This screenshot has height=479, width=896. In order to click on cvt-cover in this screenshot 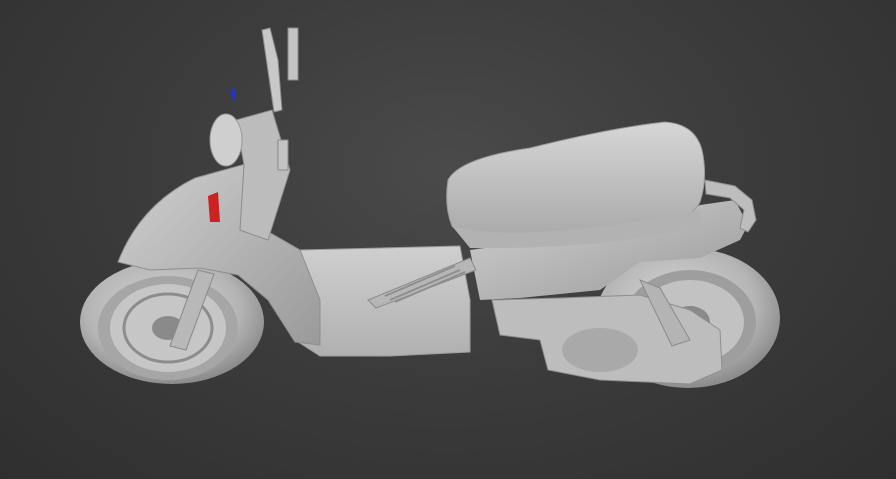, I will do `click(600, 350)`.